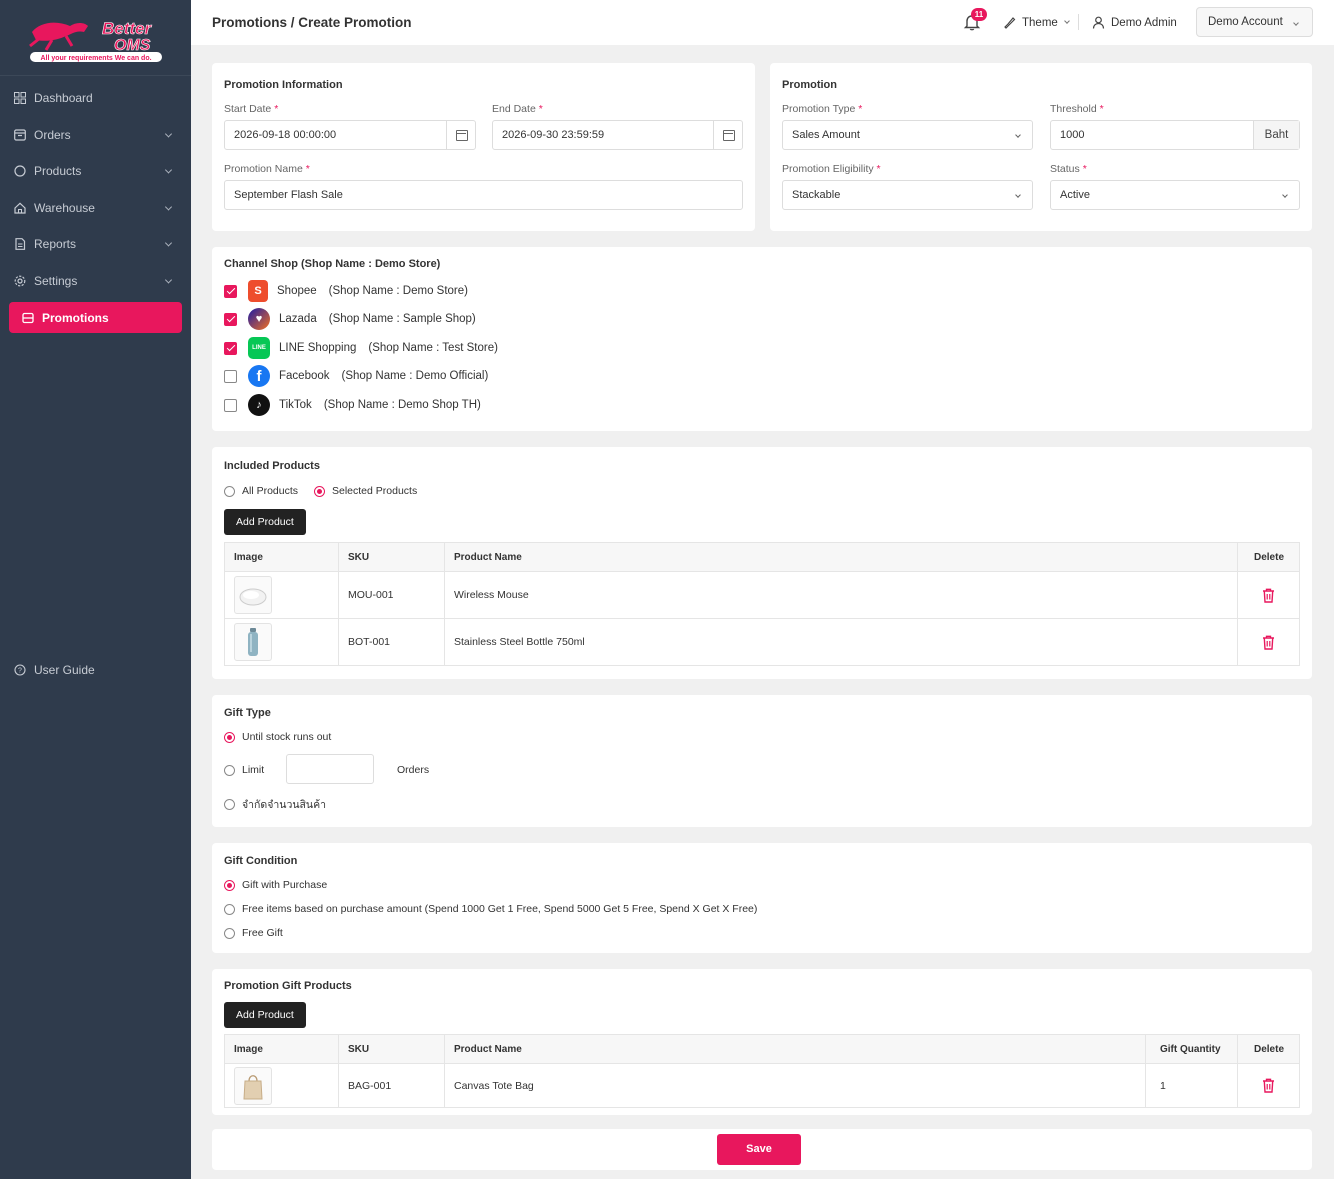 The image size is (1334, 1179). Describe the element at coordinates (365, 491) in the screenshot. I see `radio-selected-products: Selected Products` at that location.